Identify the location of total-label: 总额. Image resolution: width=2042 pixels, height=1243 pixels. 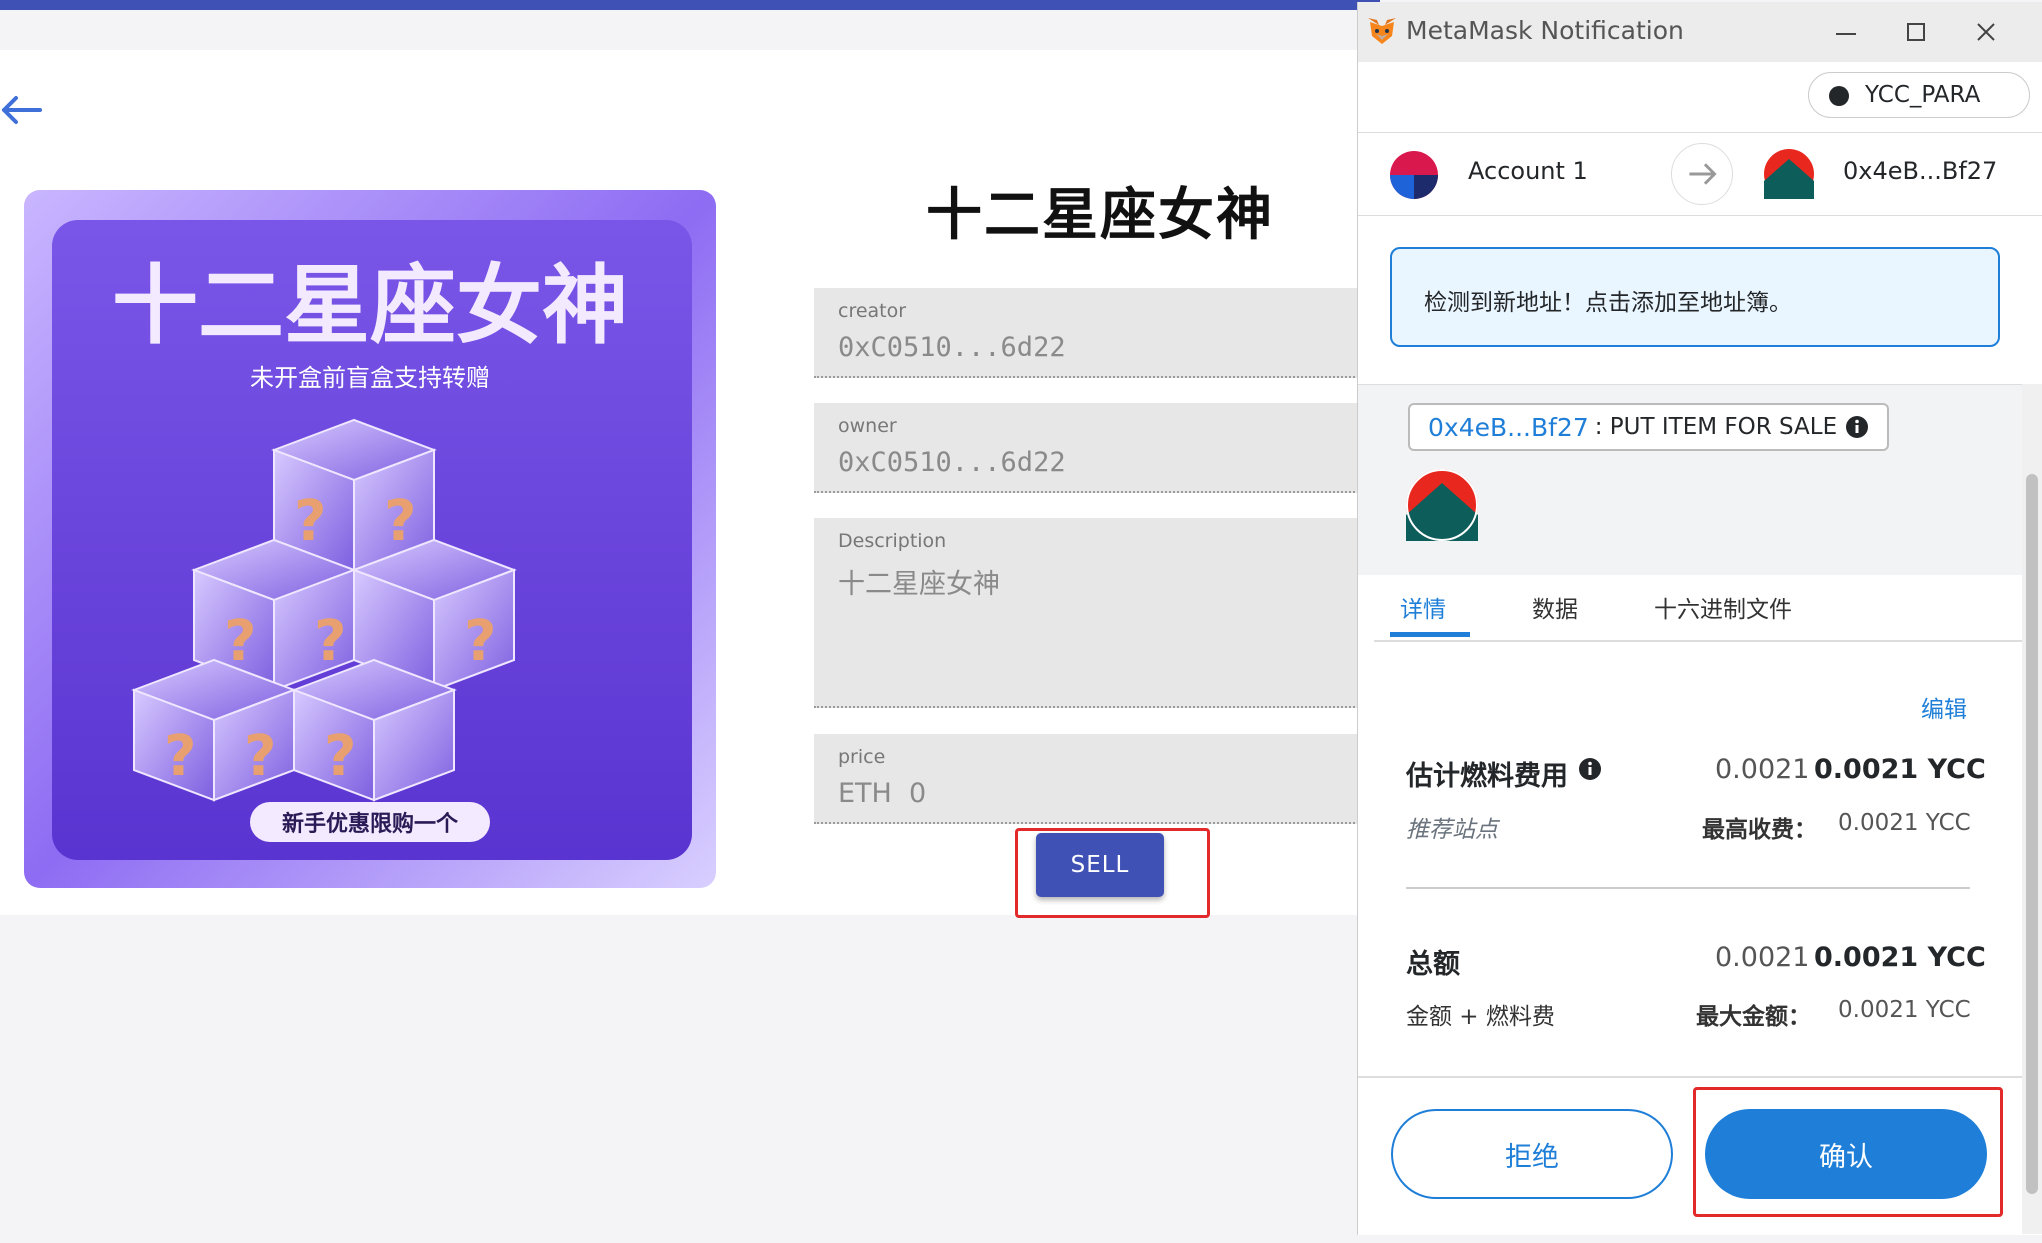
(1433, 964).